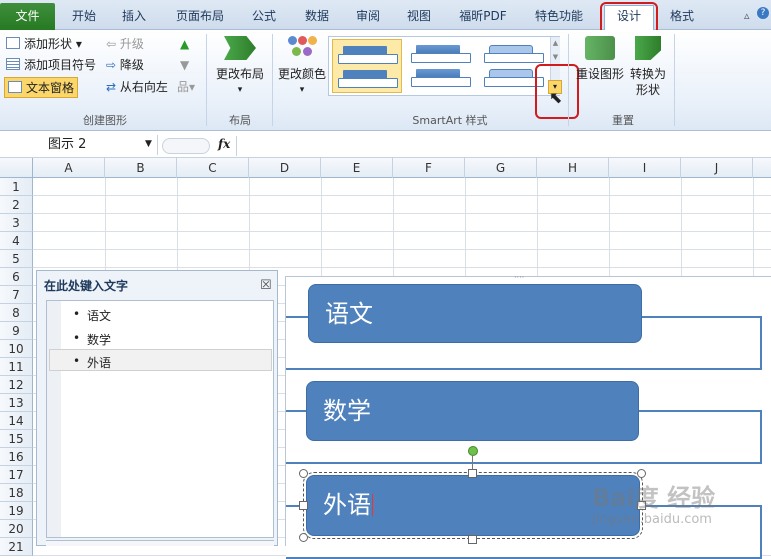  Describe the element at coordinates (16, 277) in the screenshot. I see `row-header: 6` at that location.